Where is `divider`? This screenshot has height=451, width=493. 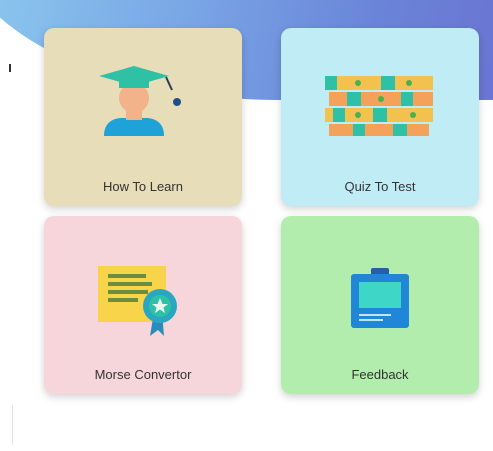
divider is located at coordinates (12, 425).